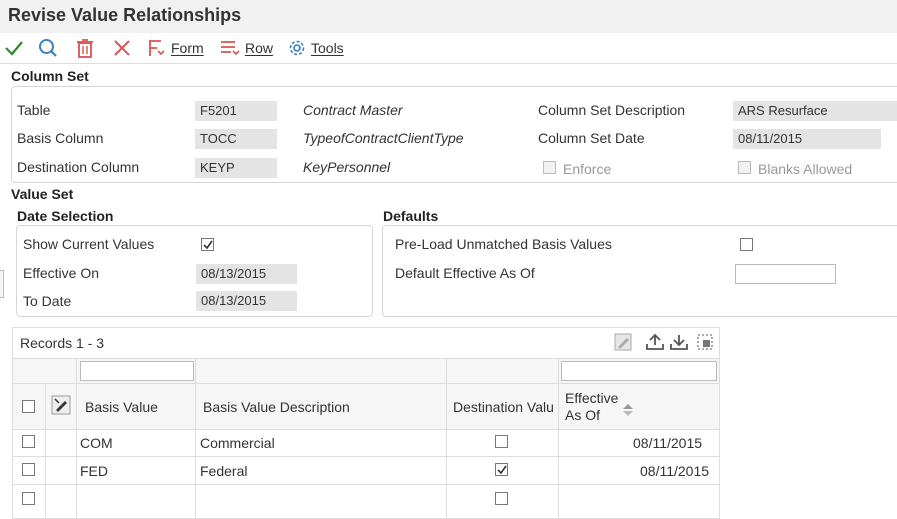 This screenshot has height=519, width=897. Describe the element at coordinates (28, 406) in the screenshot. I see `select-all-checkbox` at that location.